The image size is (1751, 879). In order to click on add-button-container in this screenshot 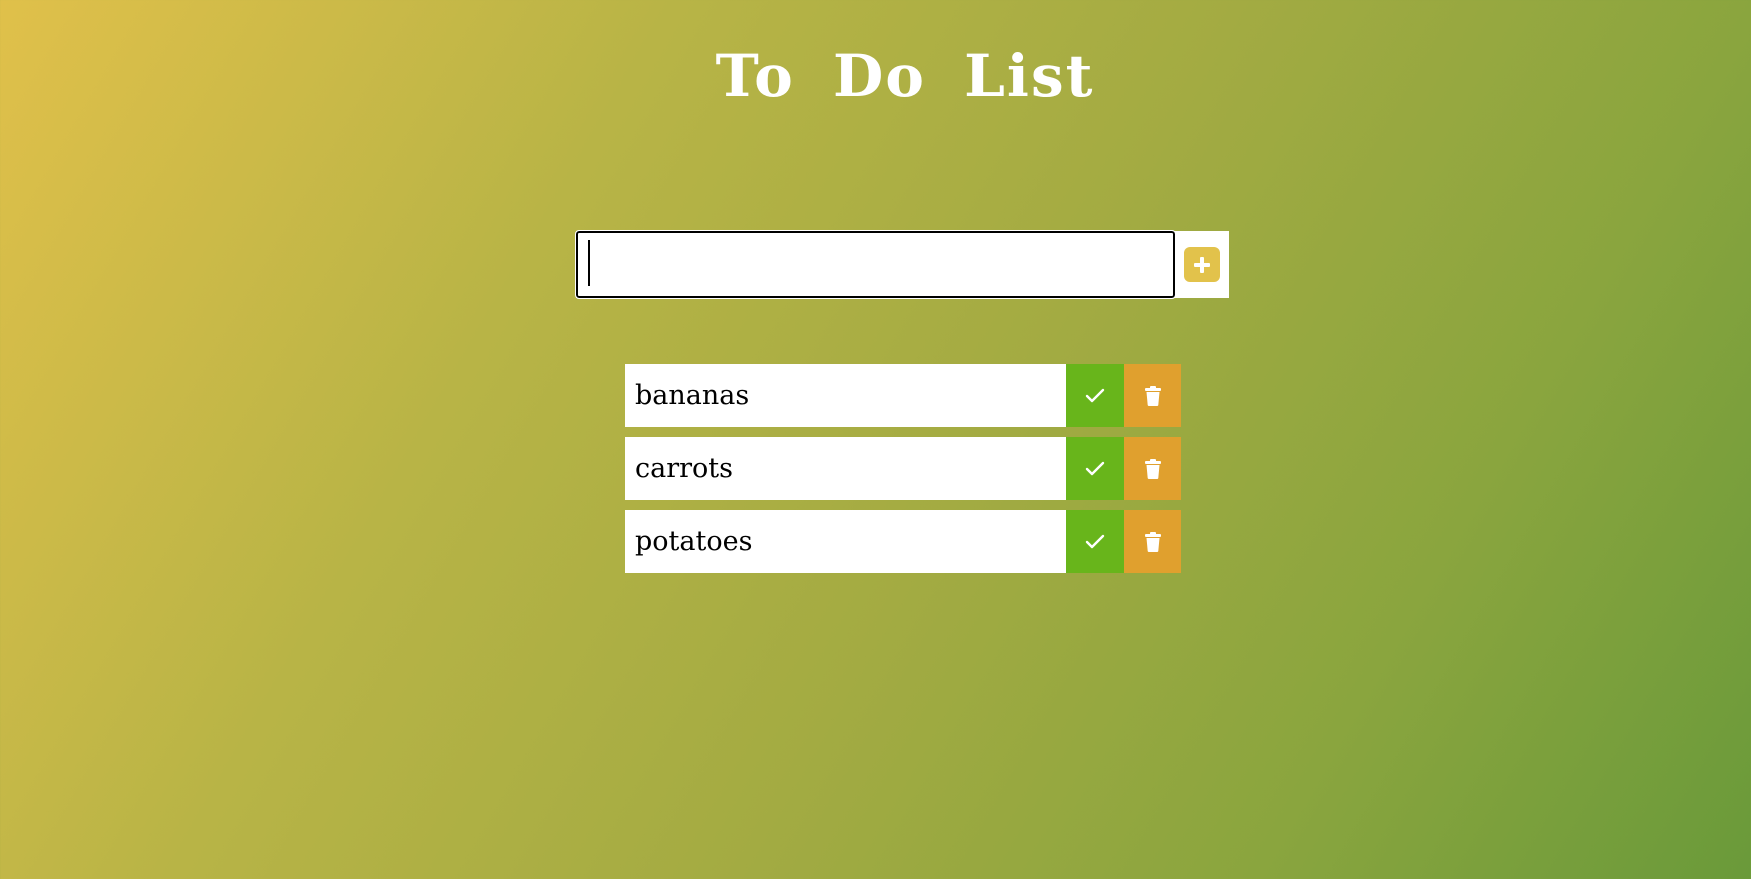, I will do `click(1202, 264)`.